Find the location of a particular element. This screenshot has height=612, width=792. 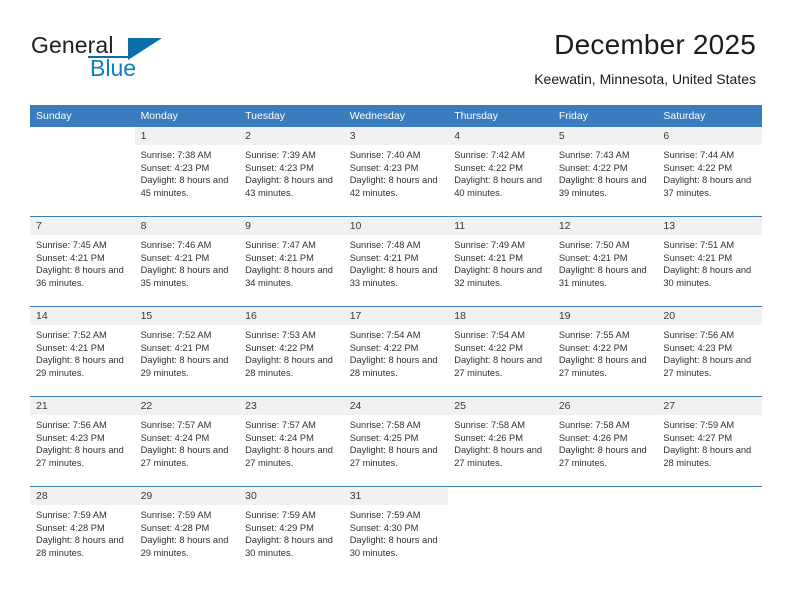

day-number: 14 is located at coordinates (82, 316).